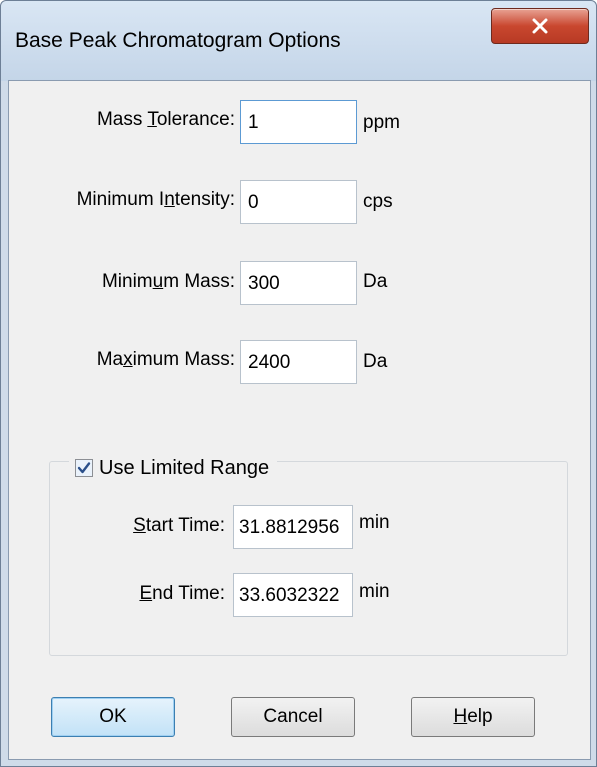 This screenshot has height=767, width=597. Describe the element at coordinates (293, 595) in the screenshot. I see `end-time-input: 33.6032322` at that location.